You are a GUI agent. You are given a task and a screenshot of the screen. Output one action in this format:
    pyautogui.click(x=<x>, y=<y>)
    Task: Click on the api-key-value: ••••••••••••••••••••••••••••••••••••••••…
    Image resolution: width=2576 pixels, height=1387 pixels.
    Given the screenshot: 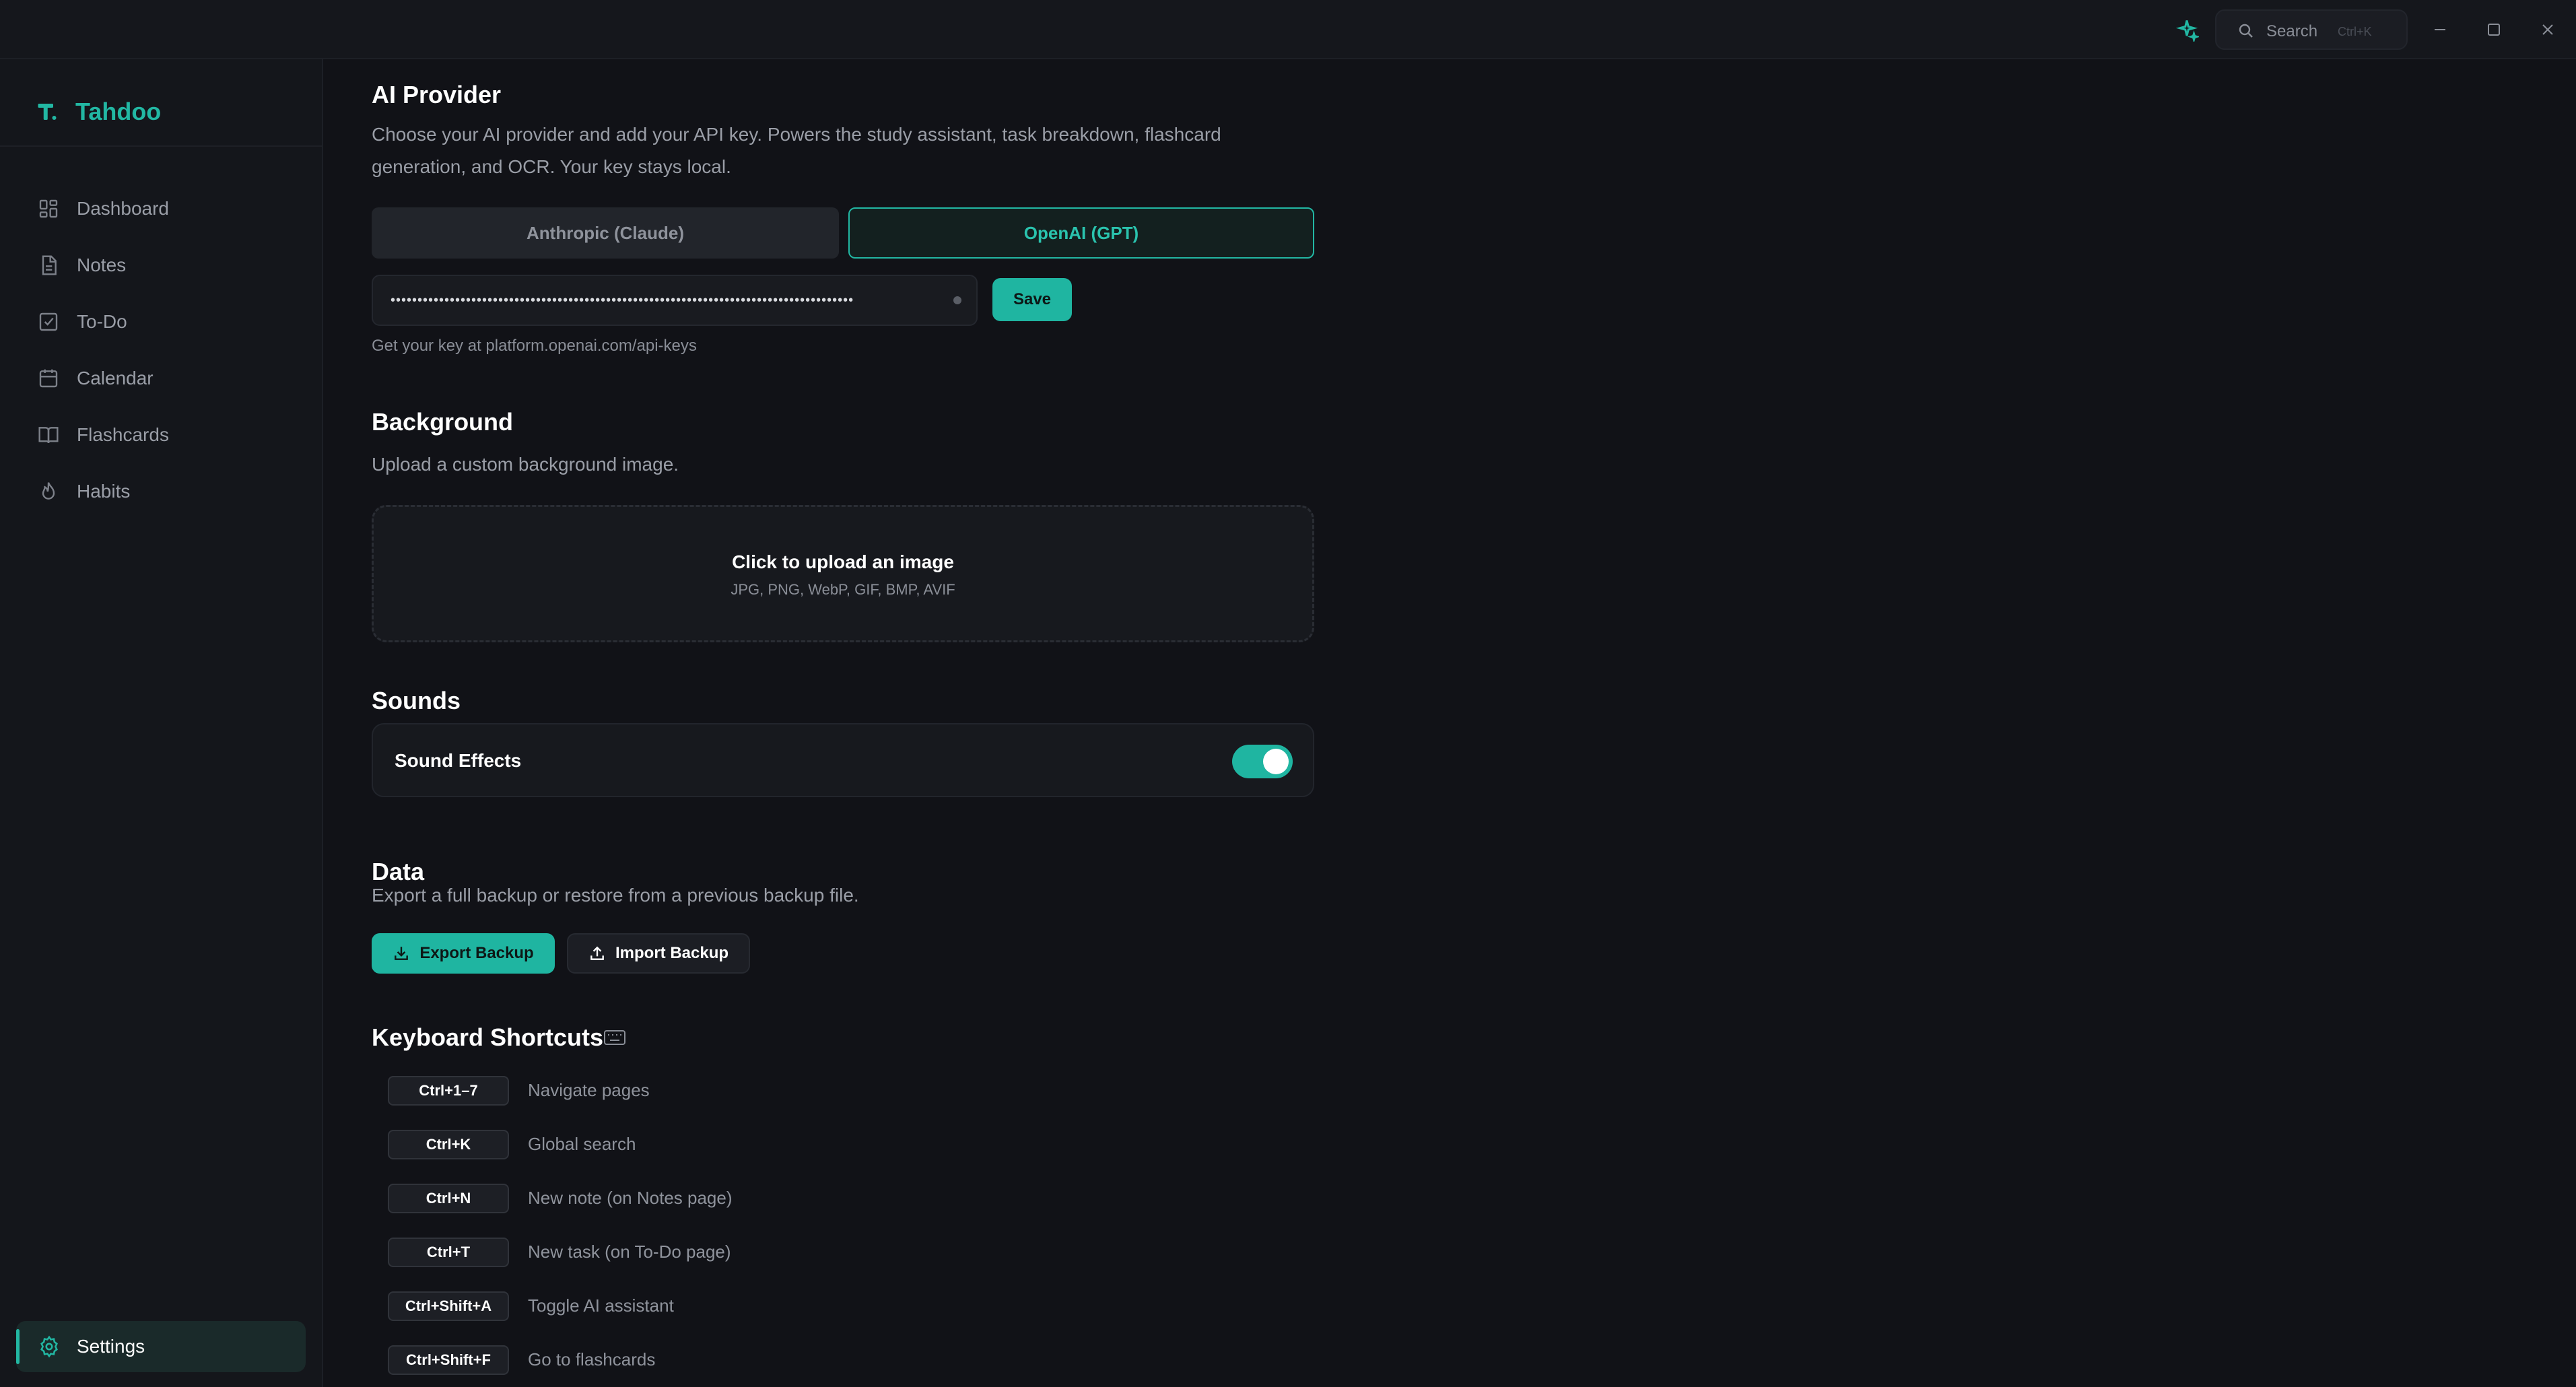 What is the action you would take?
    pyautogui.click(x=622, y=300)
    